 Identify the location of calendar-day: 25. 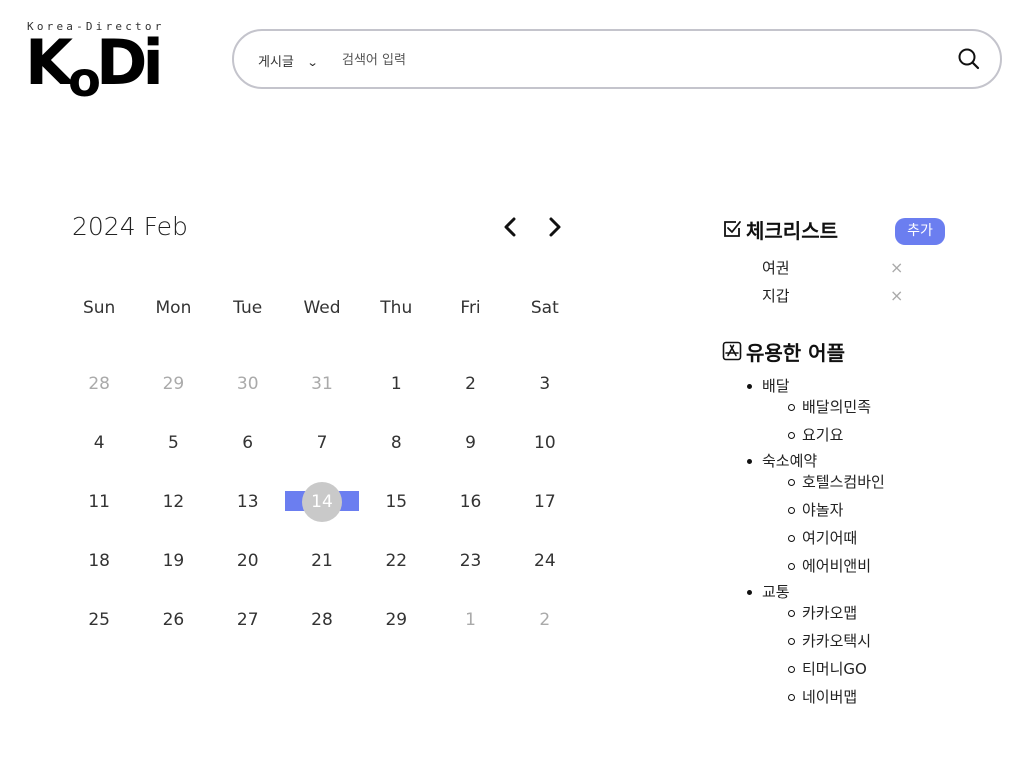
(99, 619).